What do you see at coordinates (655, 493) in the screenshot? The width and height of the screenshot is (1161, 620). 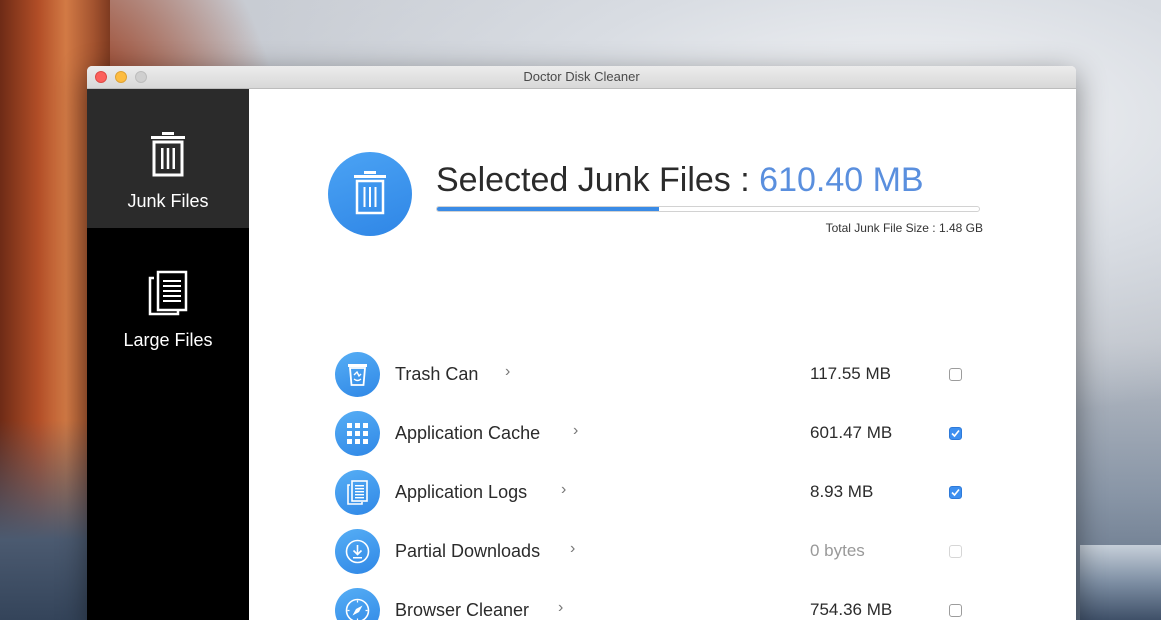 I see `list-item-application-logs: Application Logs › 8.93 MB` at bounding box center [655, 493].